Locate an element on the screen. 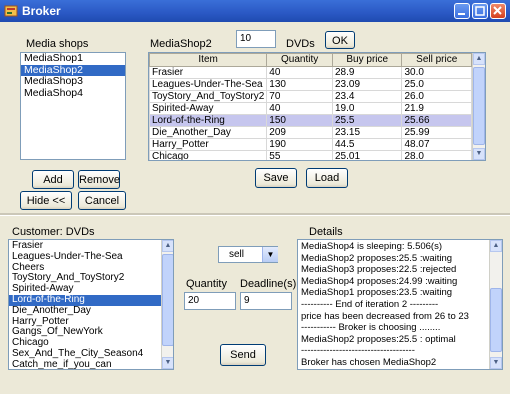 This screenshot has height=394, width=510. close-button is located at coordinates (498, 11).